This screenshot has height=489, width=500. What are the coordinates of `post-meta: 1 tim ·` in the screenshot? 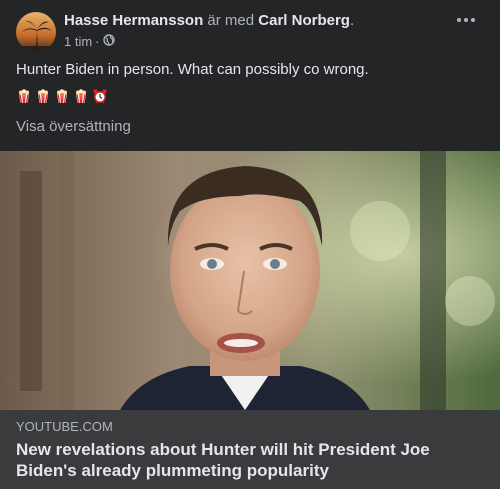 It's located at (89, 41).